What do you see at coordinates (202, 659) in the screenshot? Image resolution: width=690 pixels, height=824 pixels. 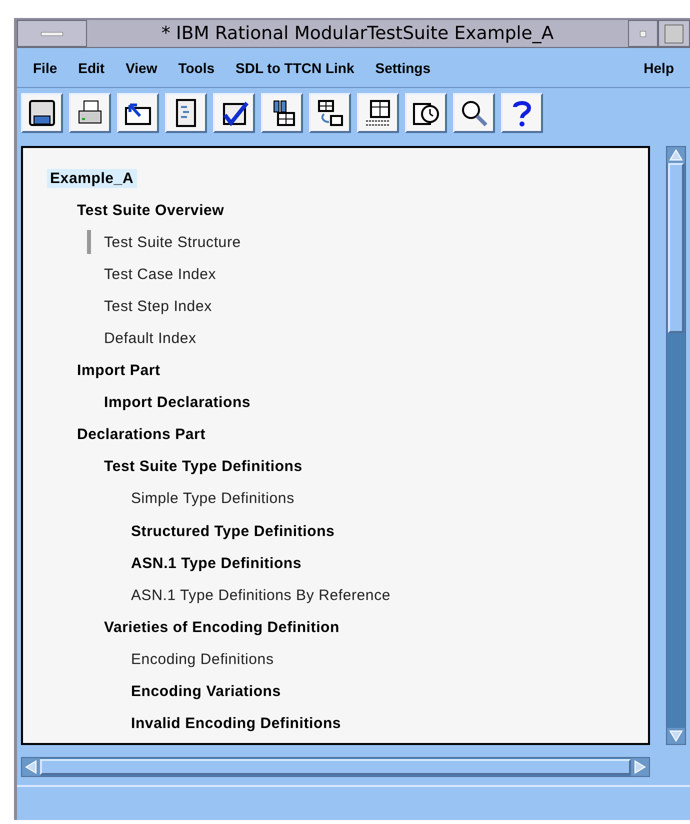 I see `tree-item: Encoding Definitions` at bounding box center [202, 659].